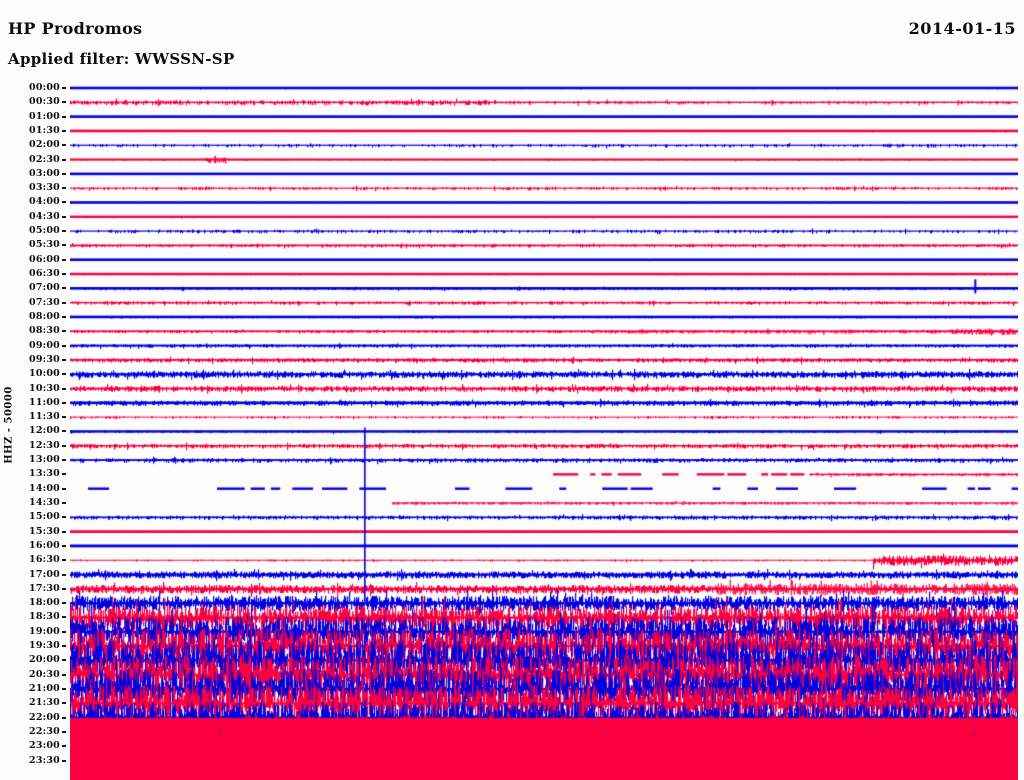  What do you see at coordinates (44, 159) in the screenshot?
I see `time-label: 02:30` at bounding box center [44, 159].